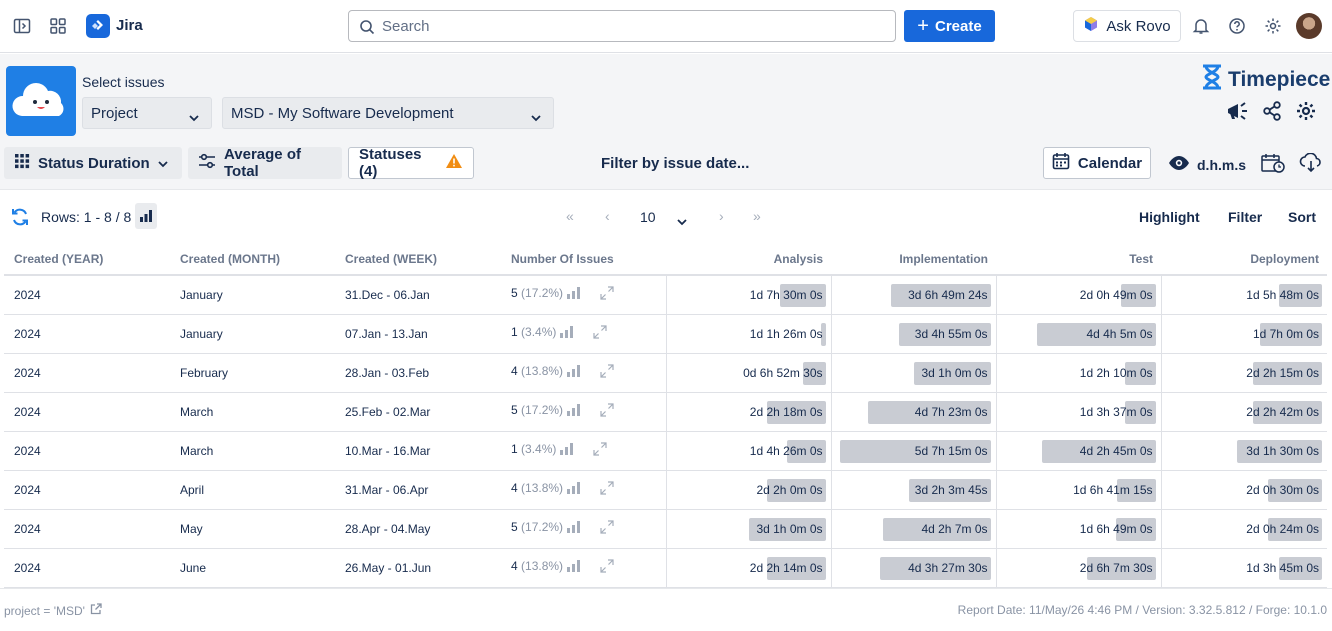  I want to click on average-of-total-button: Average of Total, so click(265, 163).